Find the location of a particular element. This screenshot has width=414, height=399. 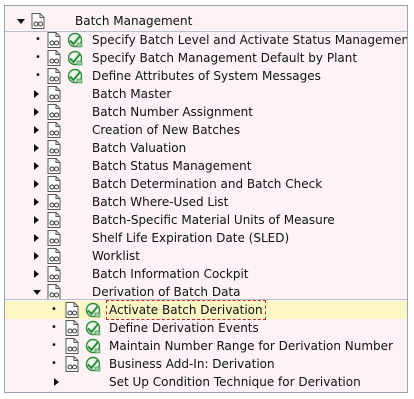

tree-root: Batch Management is located at coordinates (206, 21).